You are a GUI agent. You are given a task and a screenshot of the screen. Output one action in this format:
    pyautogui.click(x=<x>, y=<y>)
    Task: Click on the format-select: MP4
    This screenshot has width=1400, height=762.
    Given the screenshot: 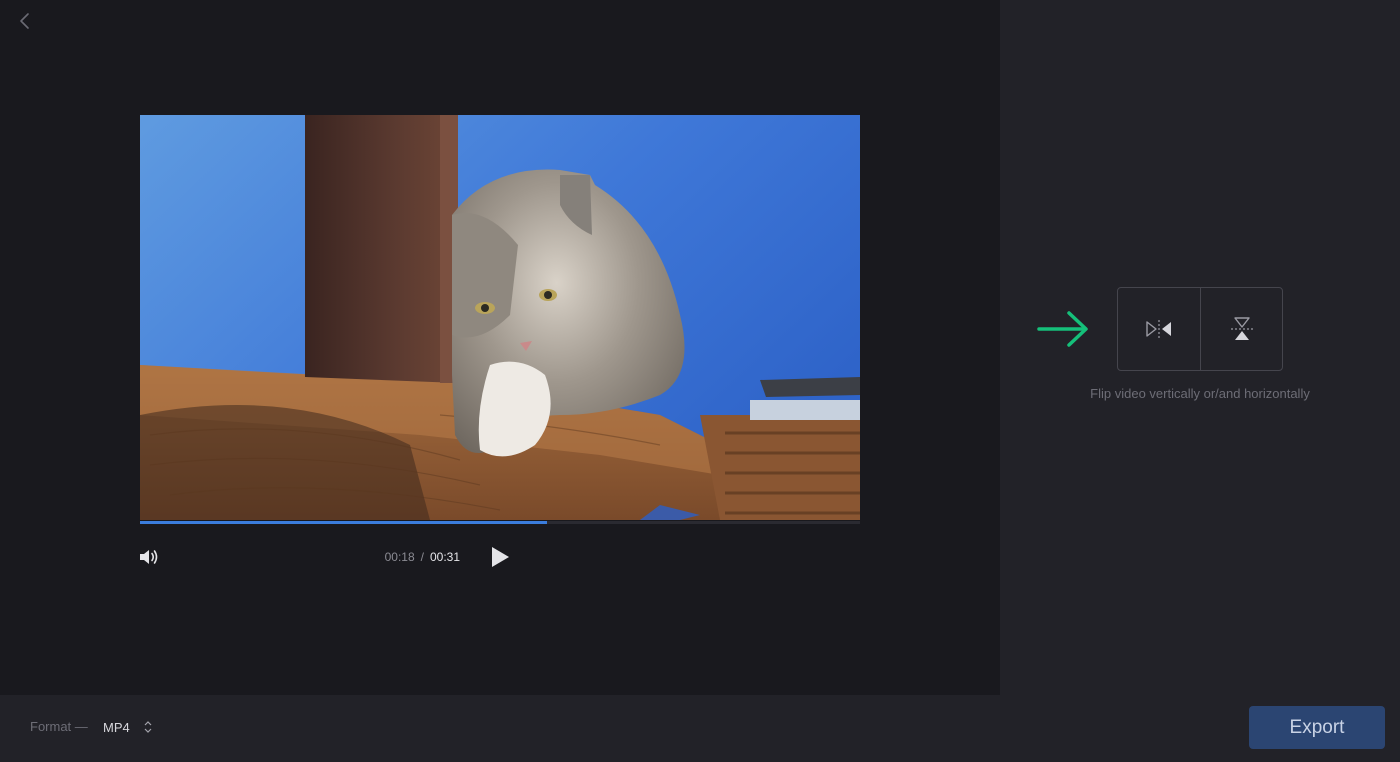 What is the action you would take?
    pyautogui.click(x=127, y=727)
    